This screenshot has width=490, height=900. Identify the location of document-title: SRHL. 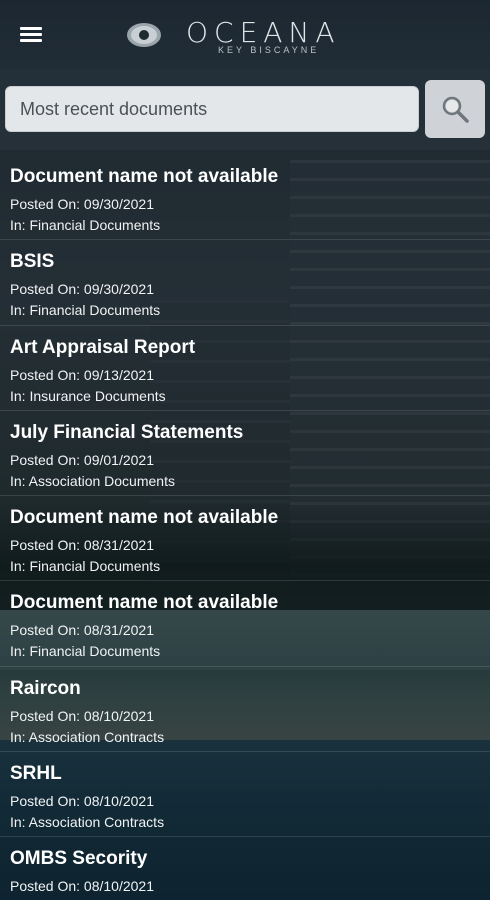
(36, 774).